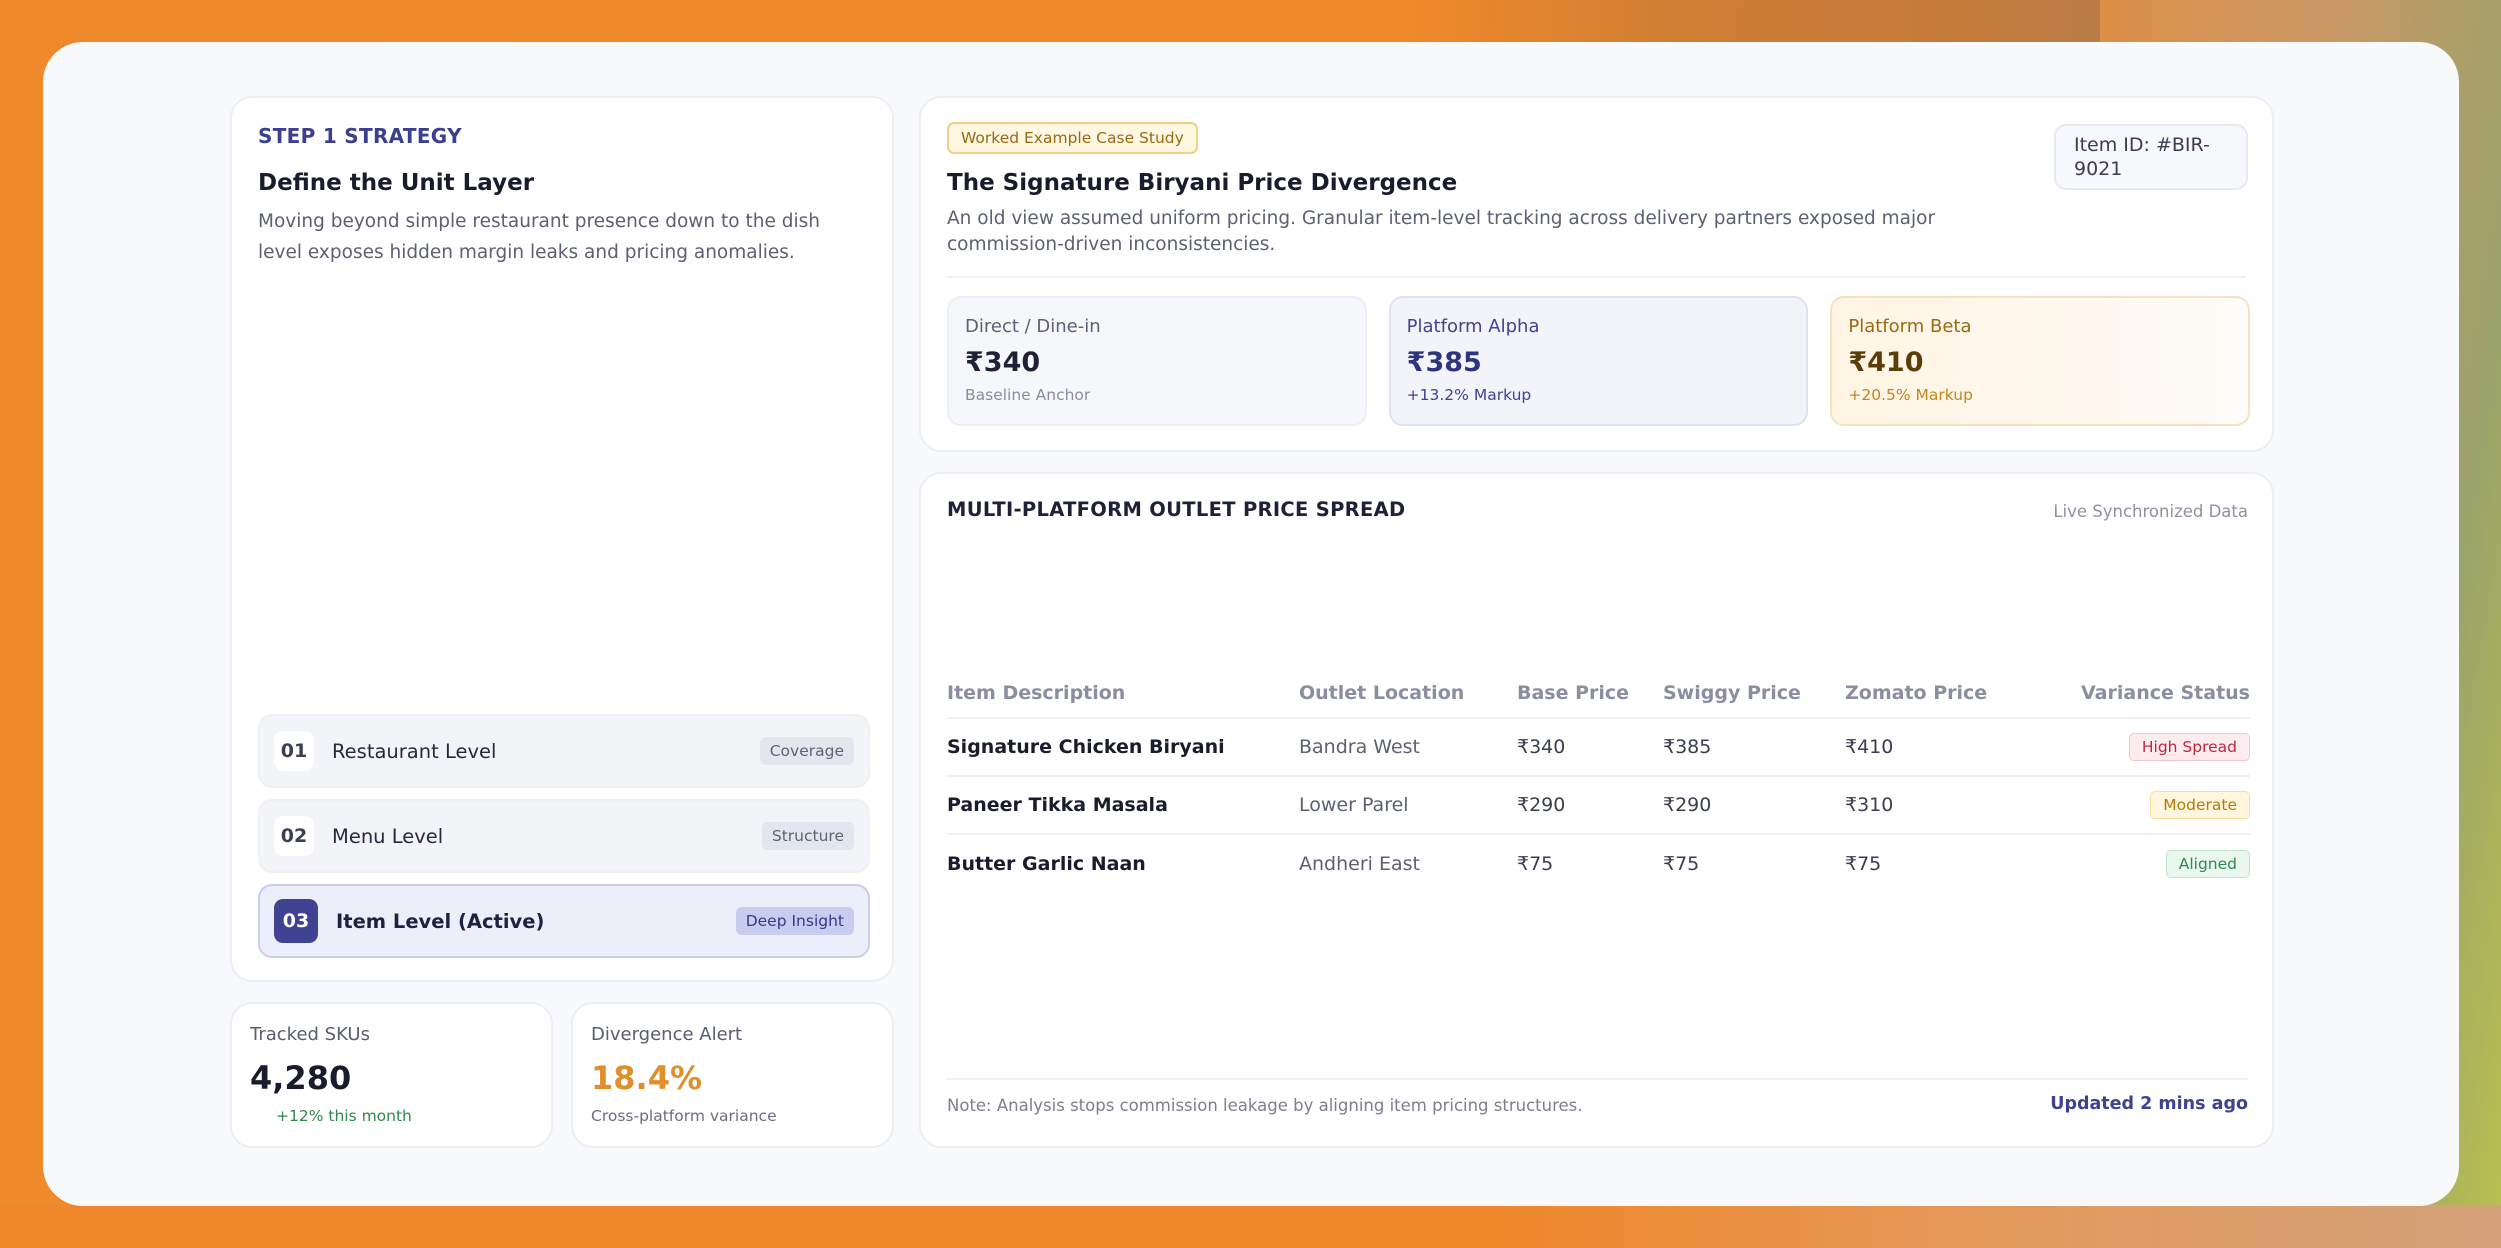 The height and width of the screenshot is (1248, 2501). I want to click on zomato-price-cell: ₹410, so click(1945, 746).